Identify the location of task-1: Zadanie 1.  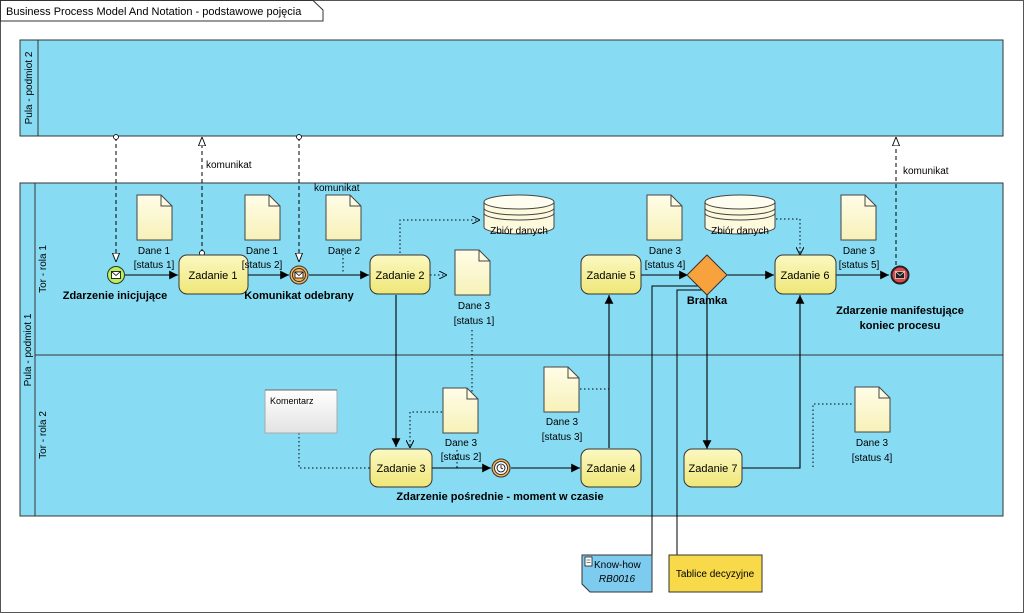
(213, 274).